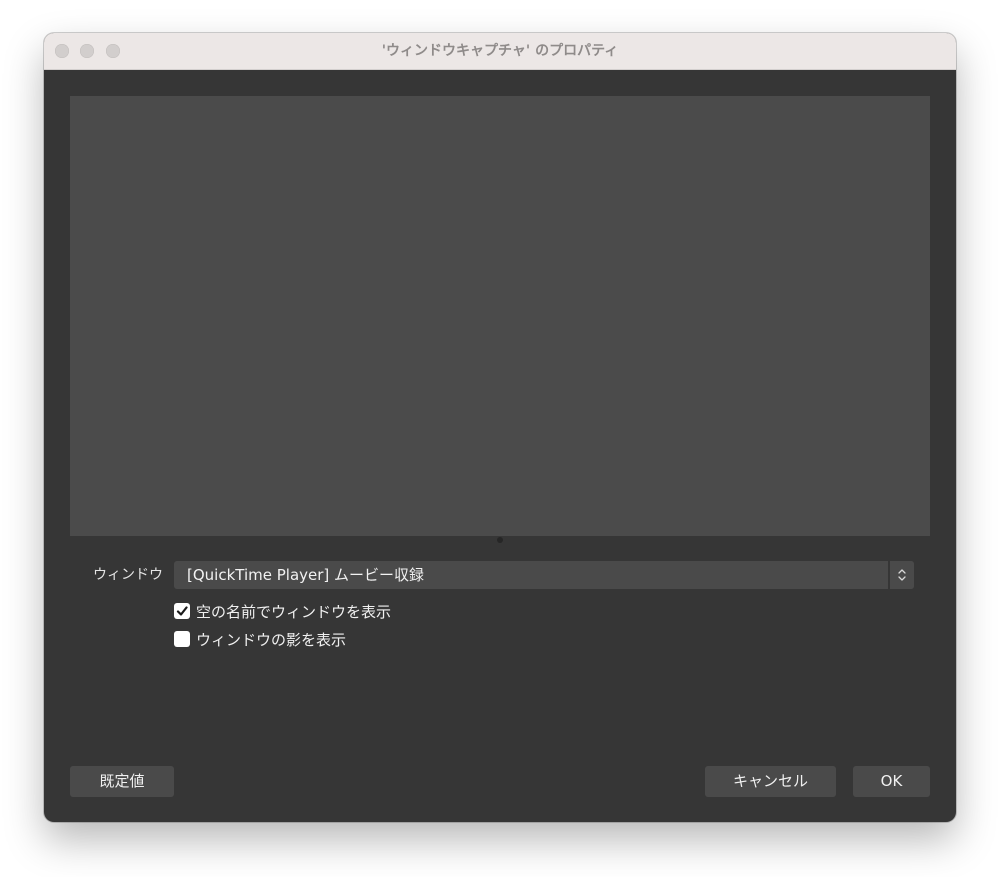  Describe the element at coordinates (271, 639) in the screenshot. I see `show-window-shadow-label: ウィンドウの影を表示` at that location.